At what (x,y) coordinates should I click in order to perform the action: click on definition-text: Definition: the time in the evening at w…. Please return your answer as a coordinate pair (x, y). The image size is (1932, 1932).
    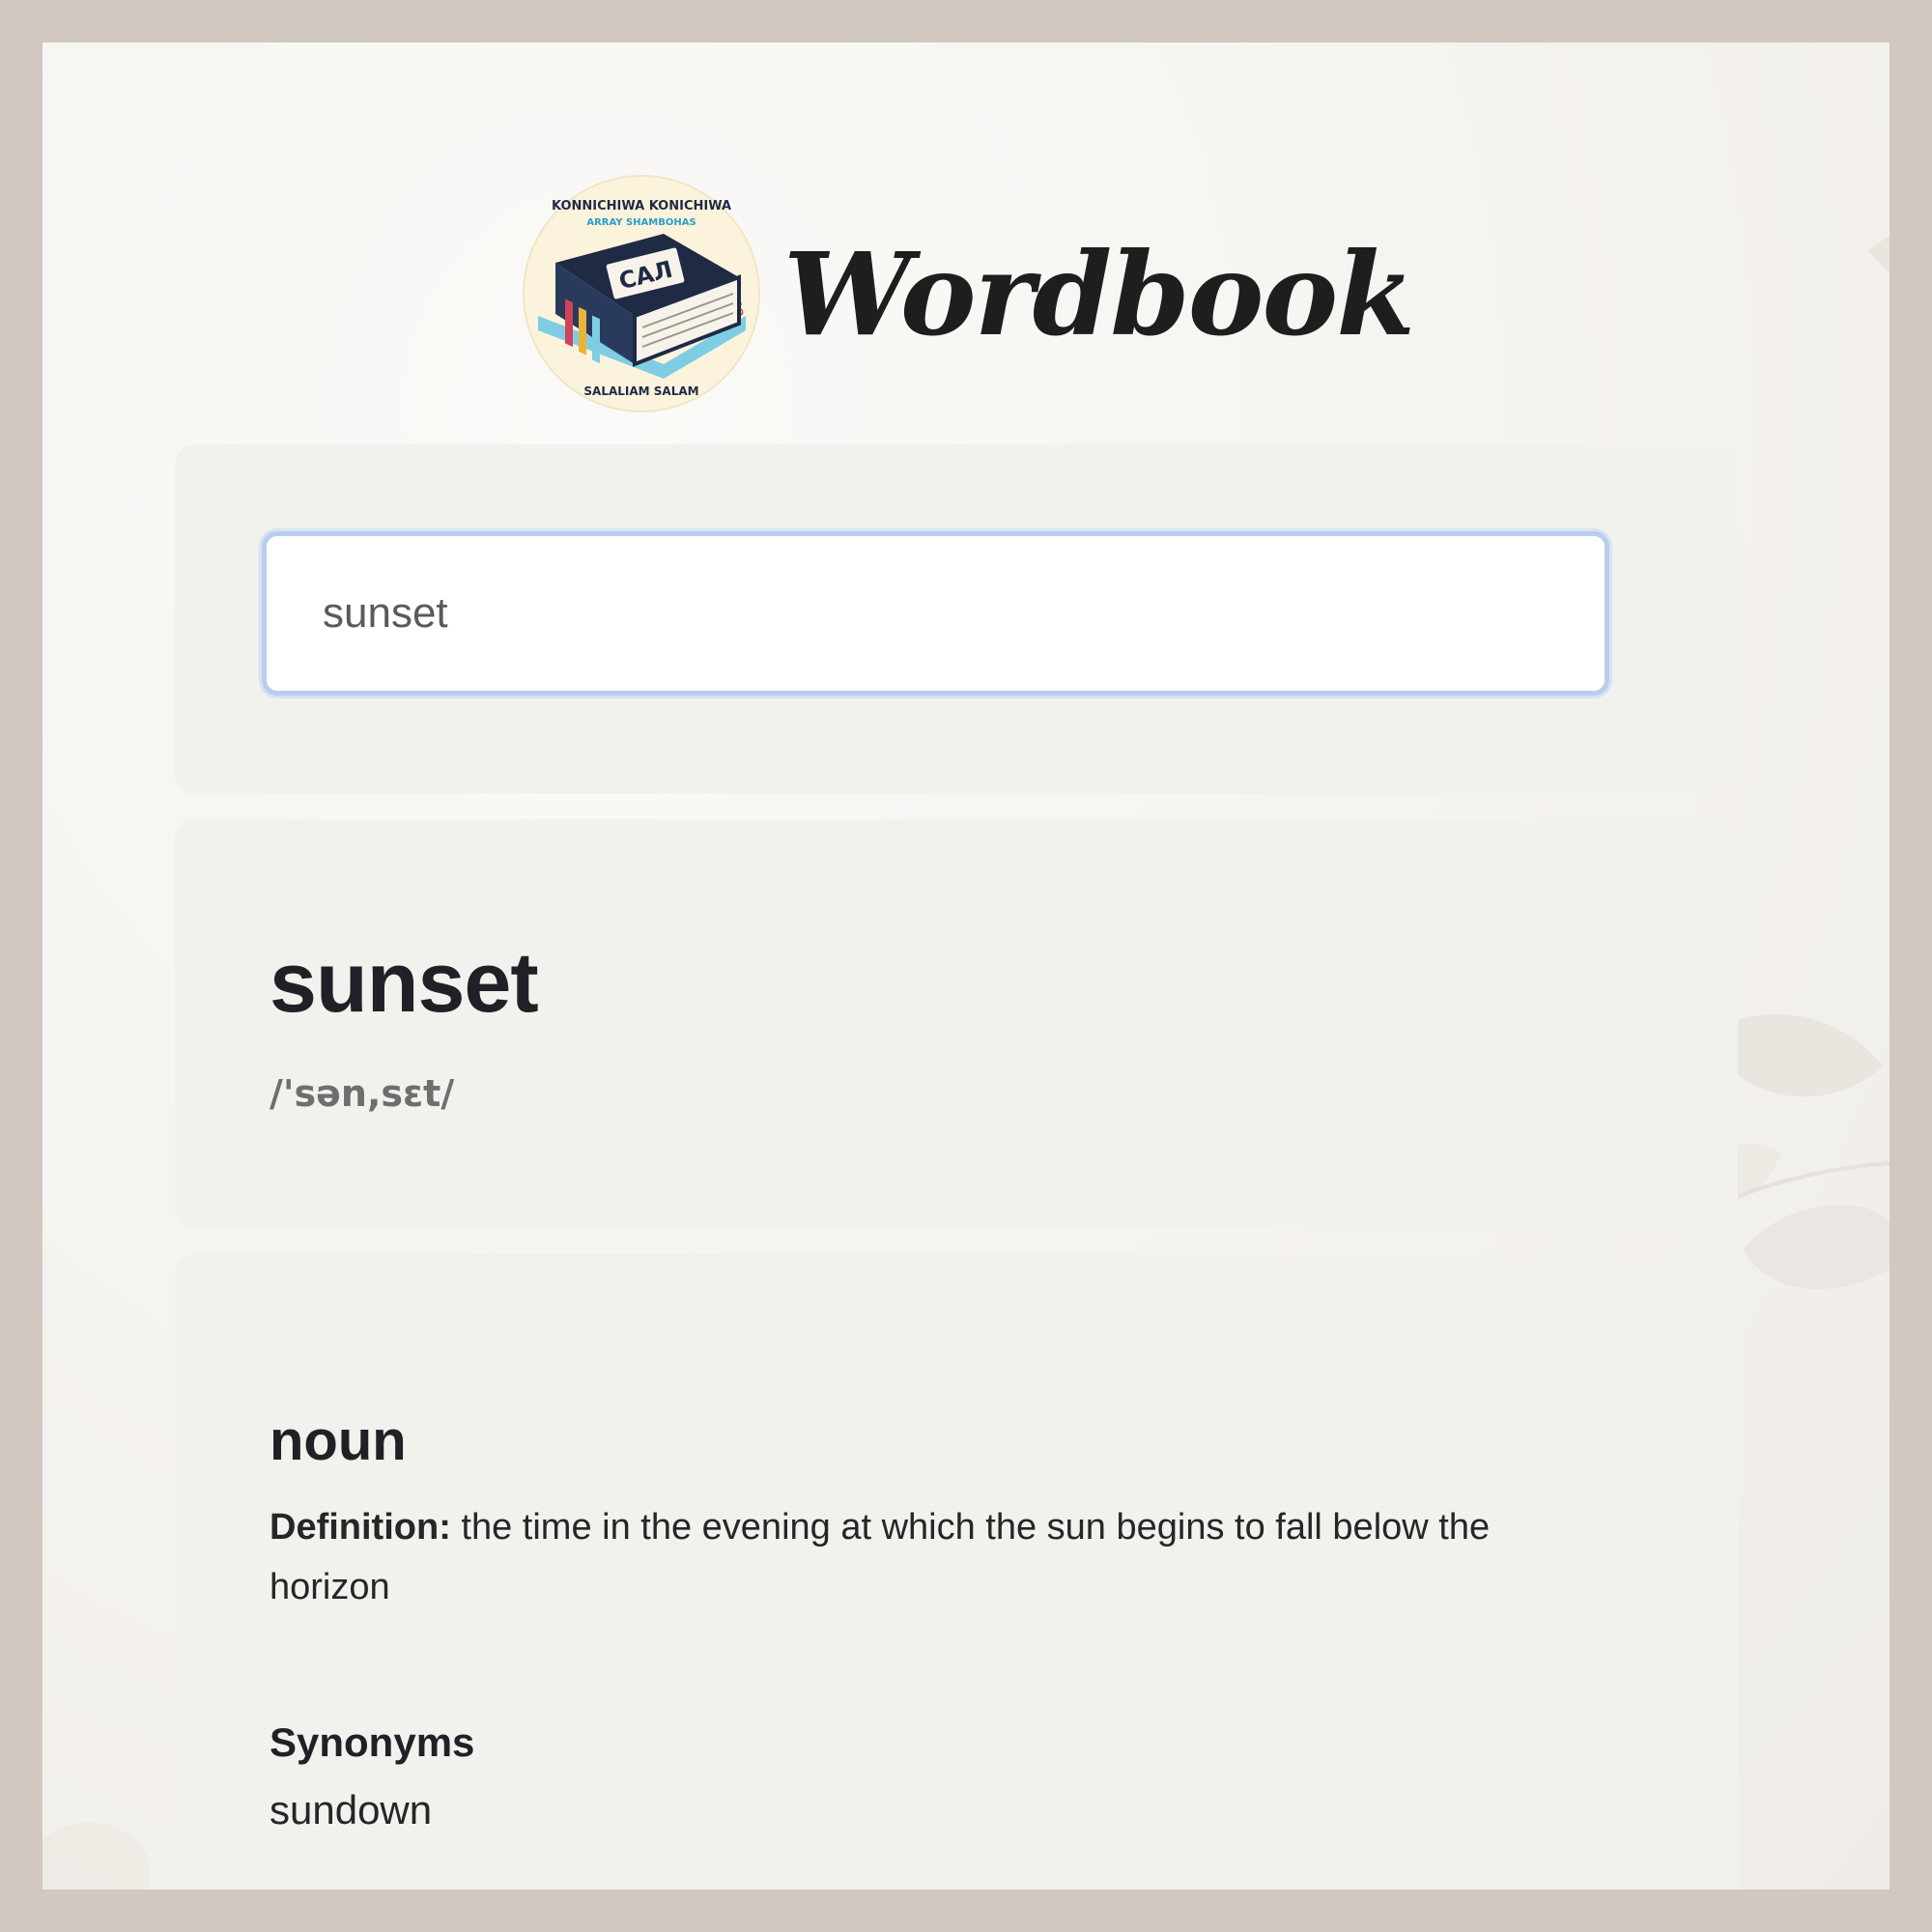
    Looking at the image, I should click on (931, 1557).